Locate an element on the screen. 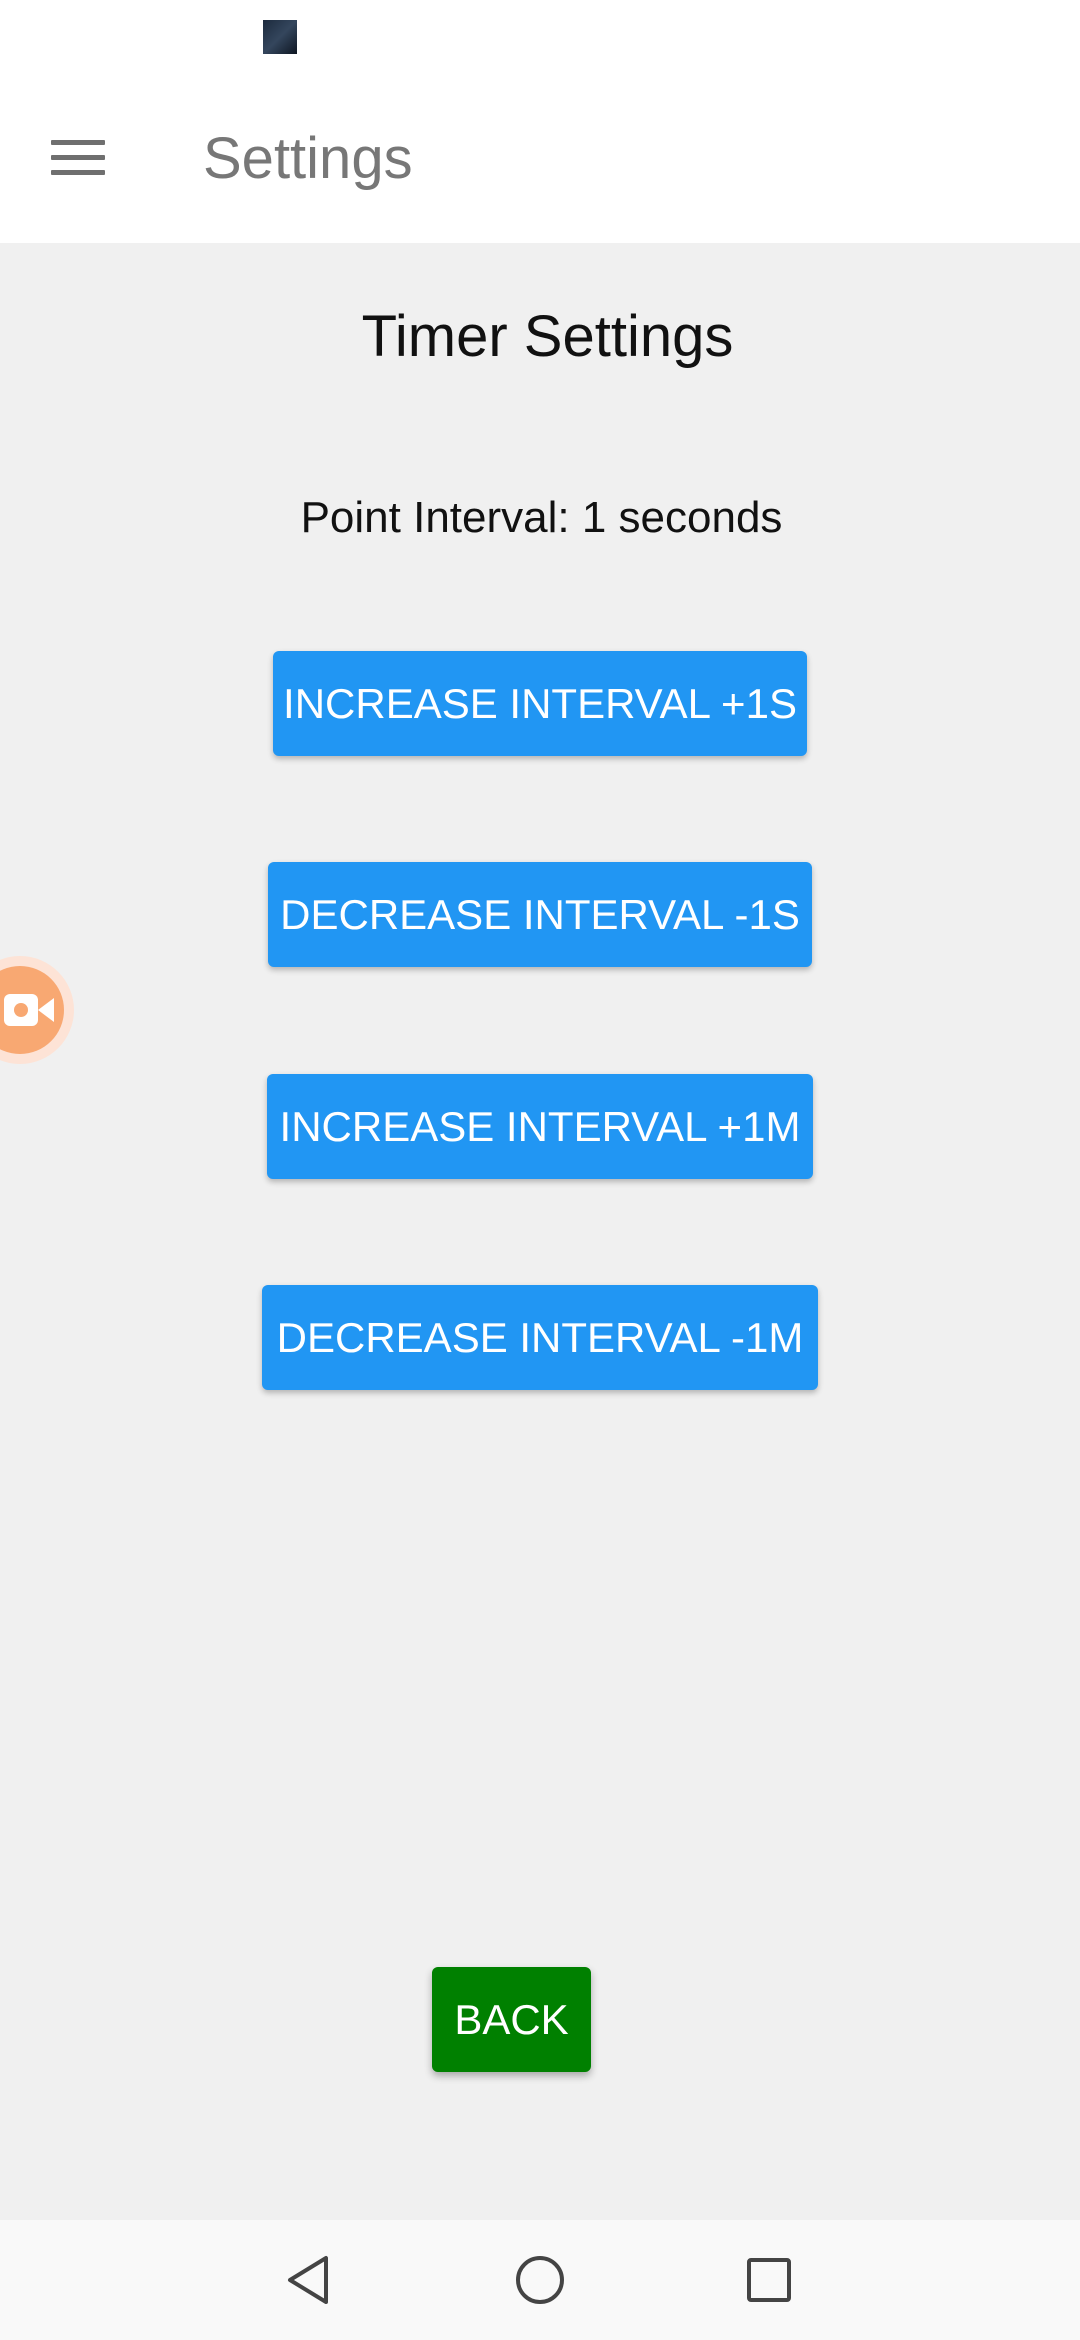  screen-recorder-bubble is located at coordinates (37, 1010).